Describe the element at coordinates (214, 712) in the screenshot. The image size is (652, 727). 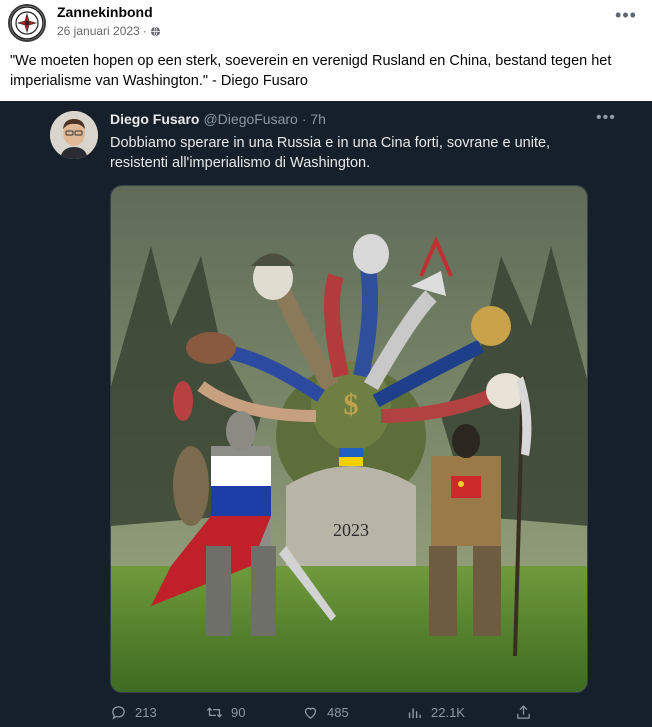
I see `retweet-icon` at that location.